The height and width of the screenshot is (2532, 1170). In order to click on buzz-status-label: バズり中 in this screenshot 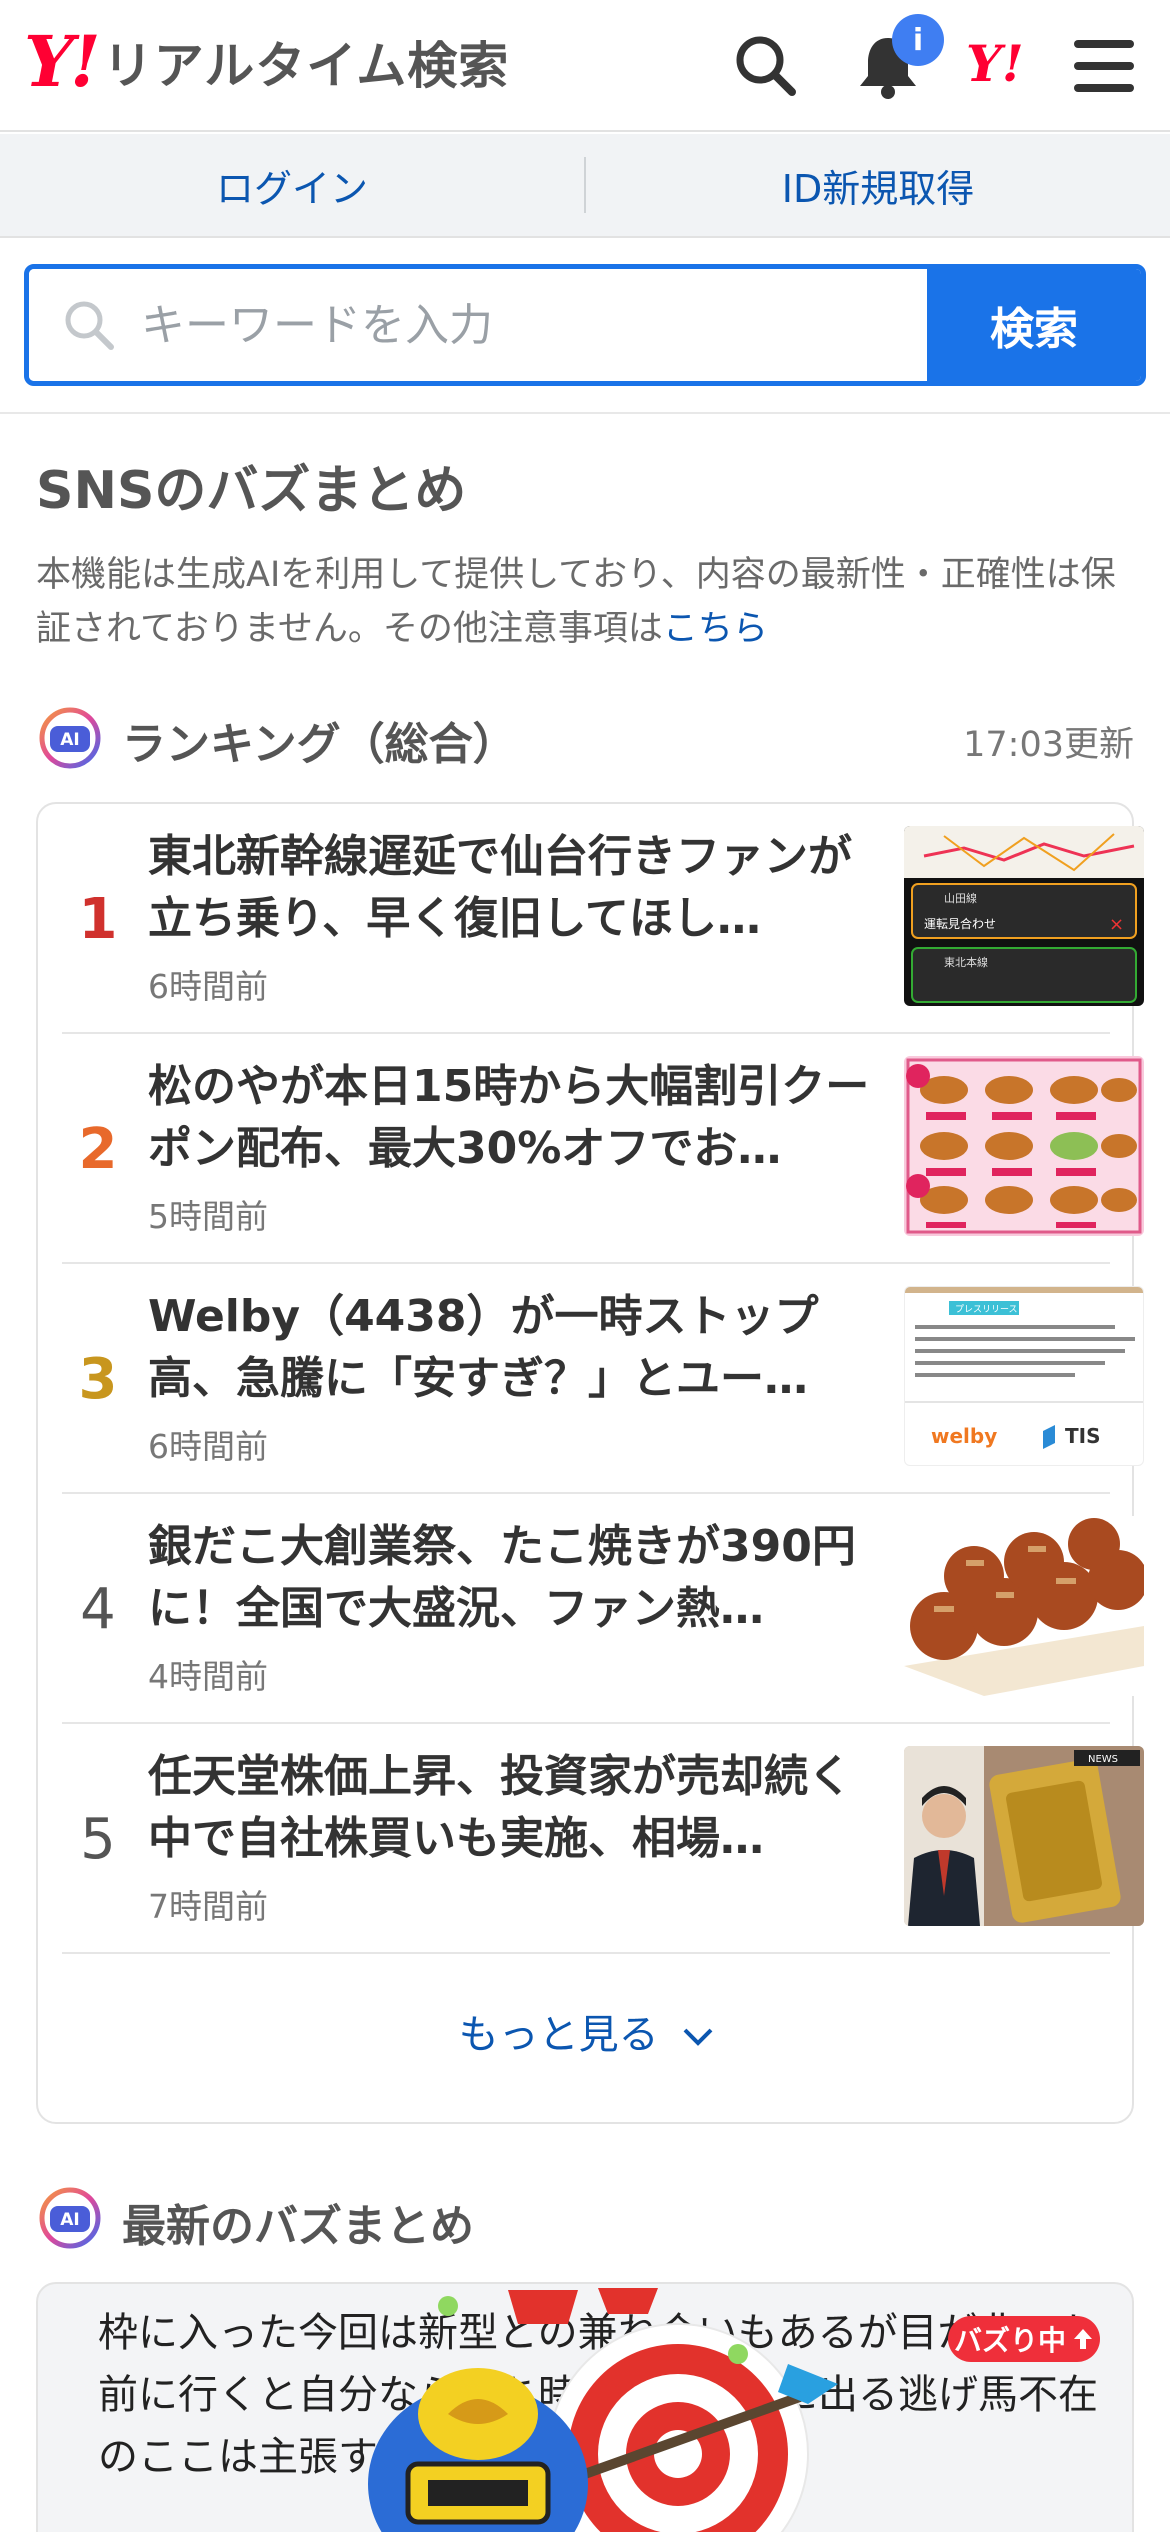, I will do `click(1009, 2340)`.